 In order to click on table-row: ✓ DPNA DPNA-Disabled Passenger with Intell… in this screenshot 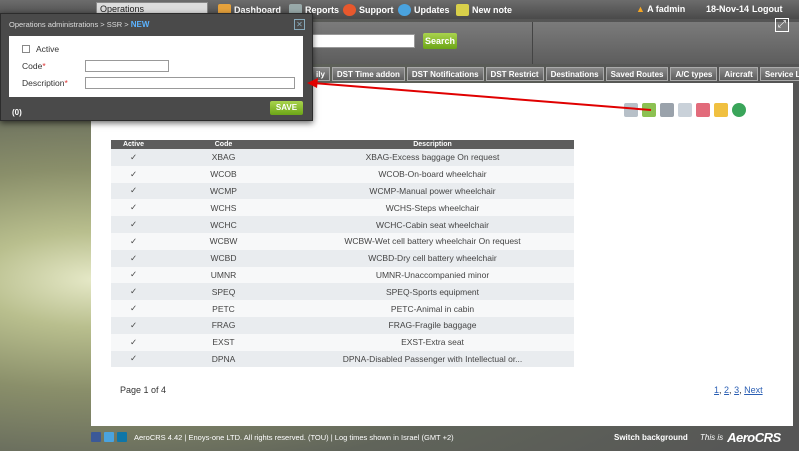, I will do `click(342, 359)`.